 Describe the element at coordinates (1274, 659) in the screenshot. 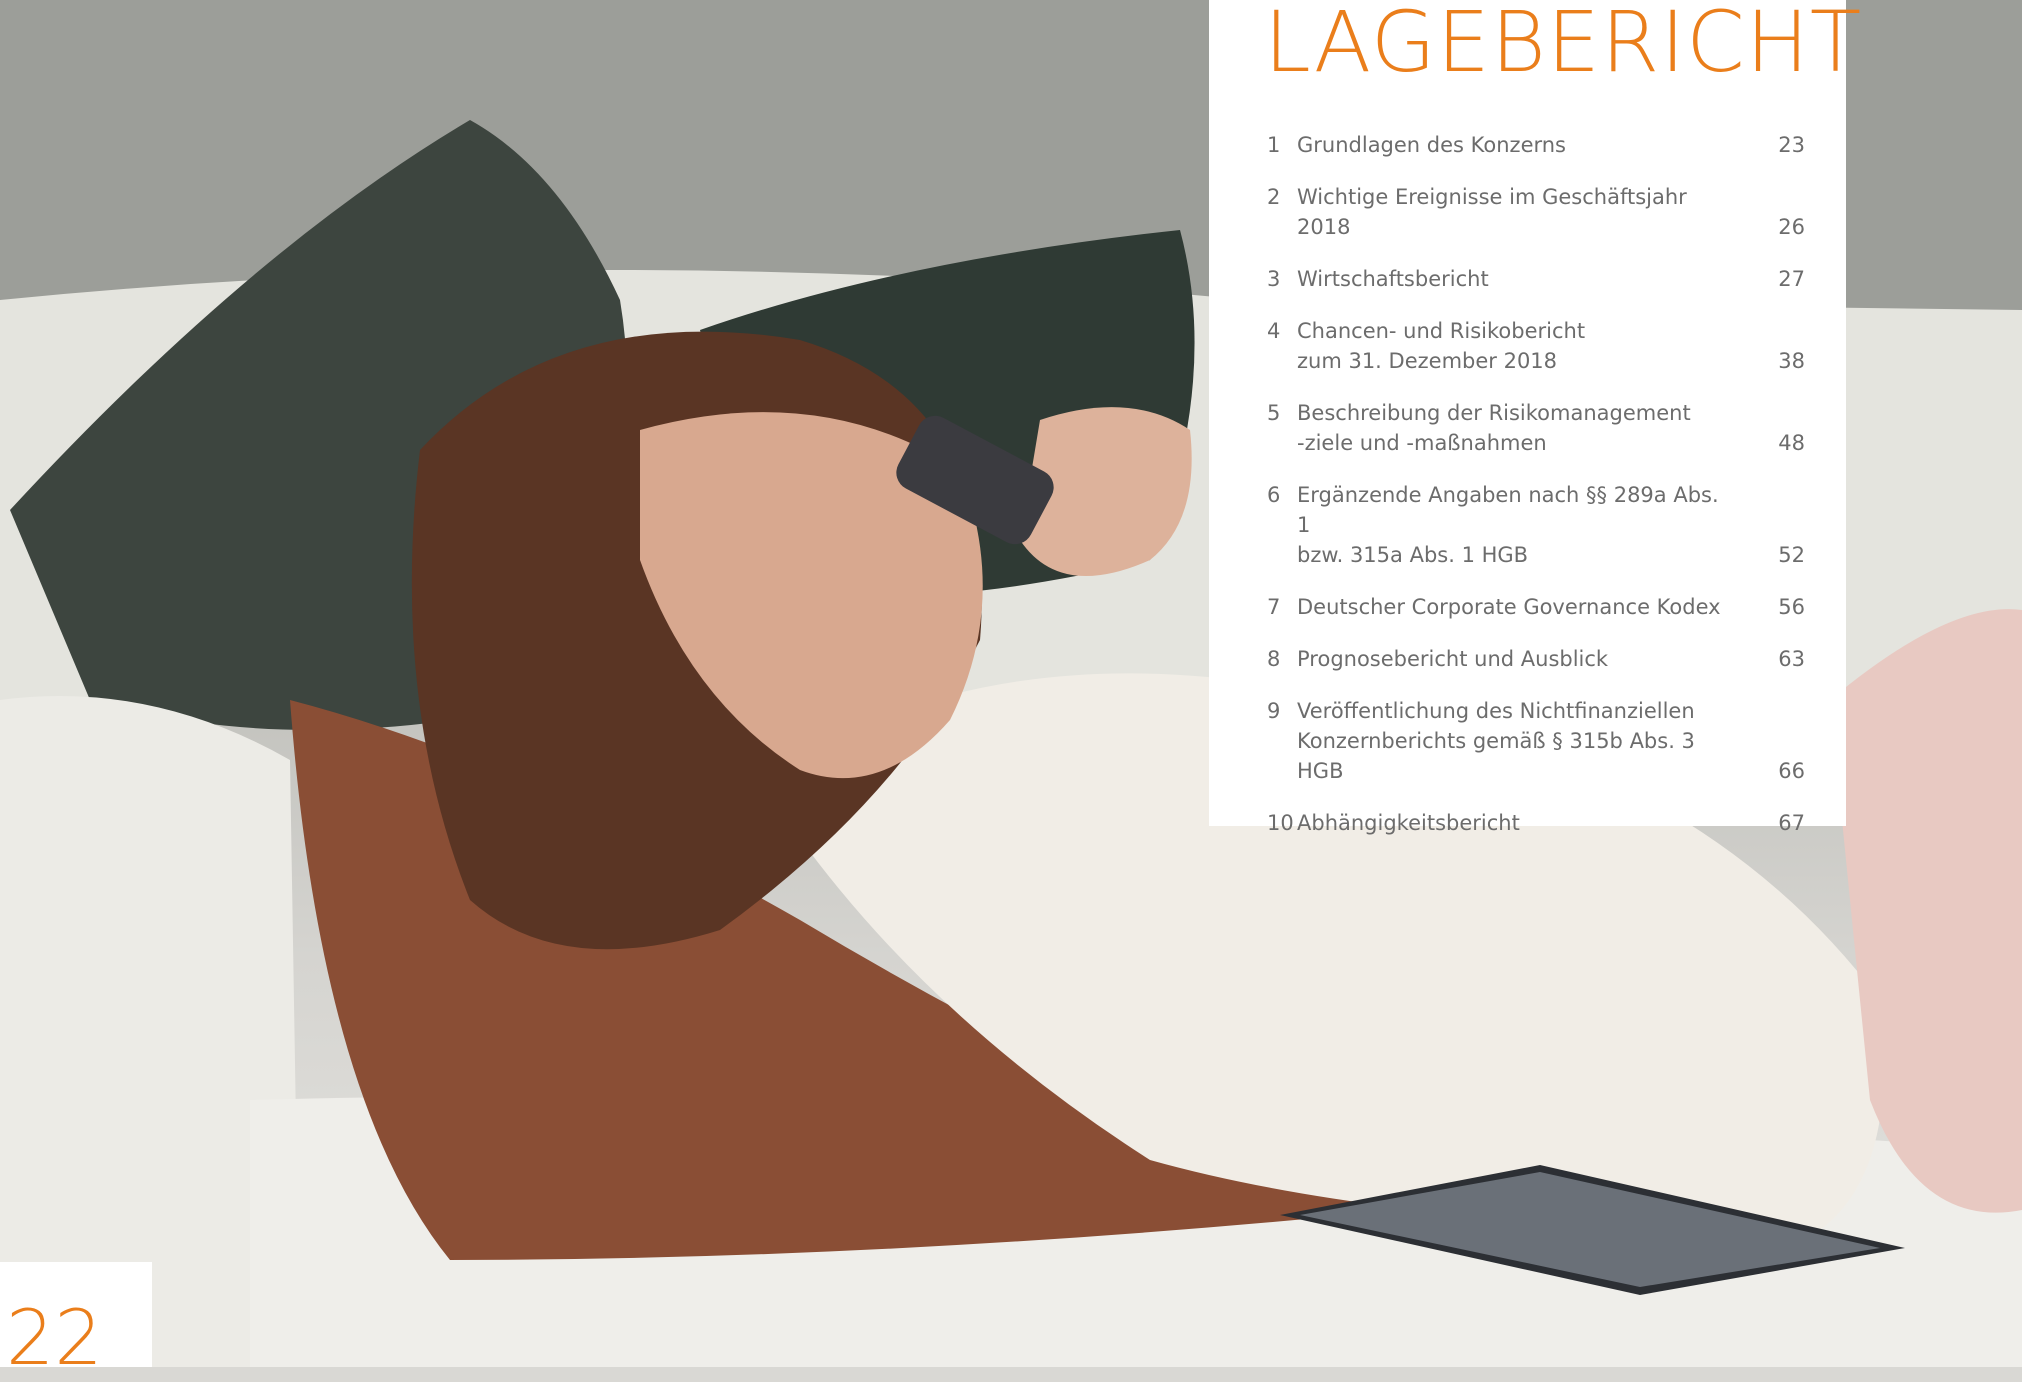

I see `toc-entry-number: 8` at that location.